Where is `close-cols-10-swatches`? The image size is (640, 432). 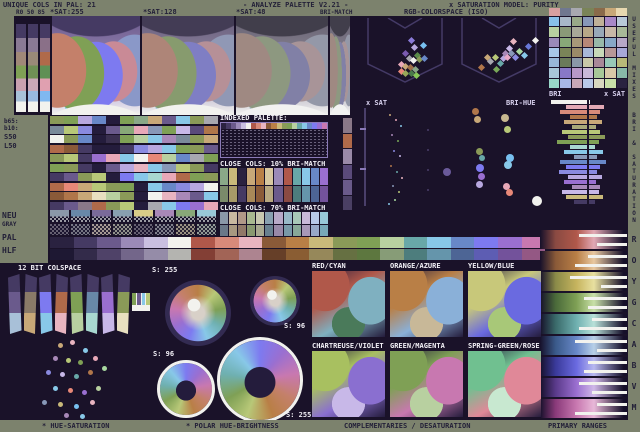 close-cols-10-swatches is located at coordinates (274, 185).